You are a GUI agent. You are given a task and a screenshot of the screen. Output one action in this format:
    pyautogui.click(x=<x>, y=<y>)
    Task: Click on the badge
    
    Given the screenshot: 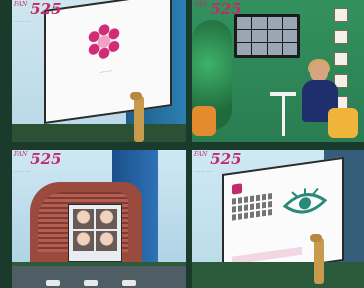 What is the action you would take?
    pyautogui.click(x=237, y=189)
    